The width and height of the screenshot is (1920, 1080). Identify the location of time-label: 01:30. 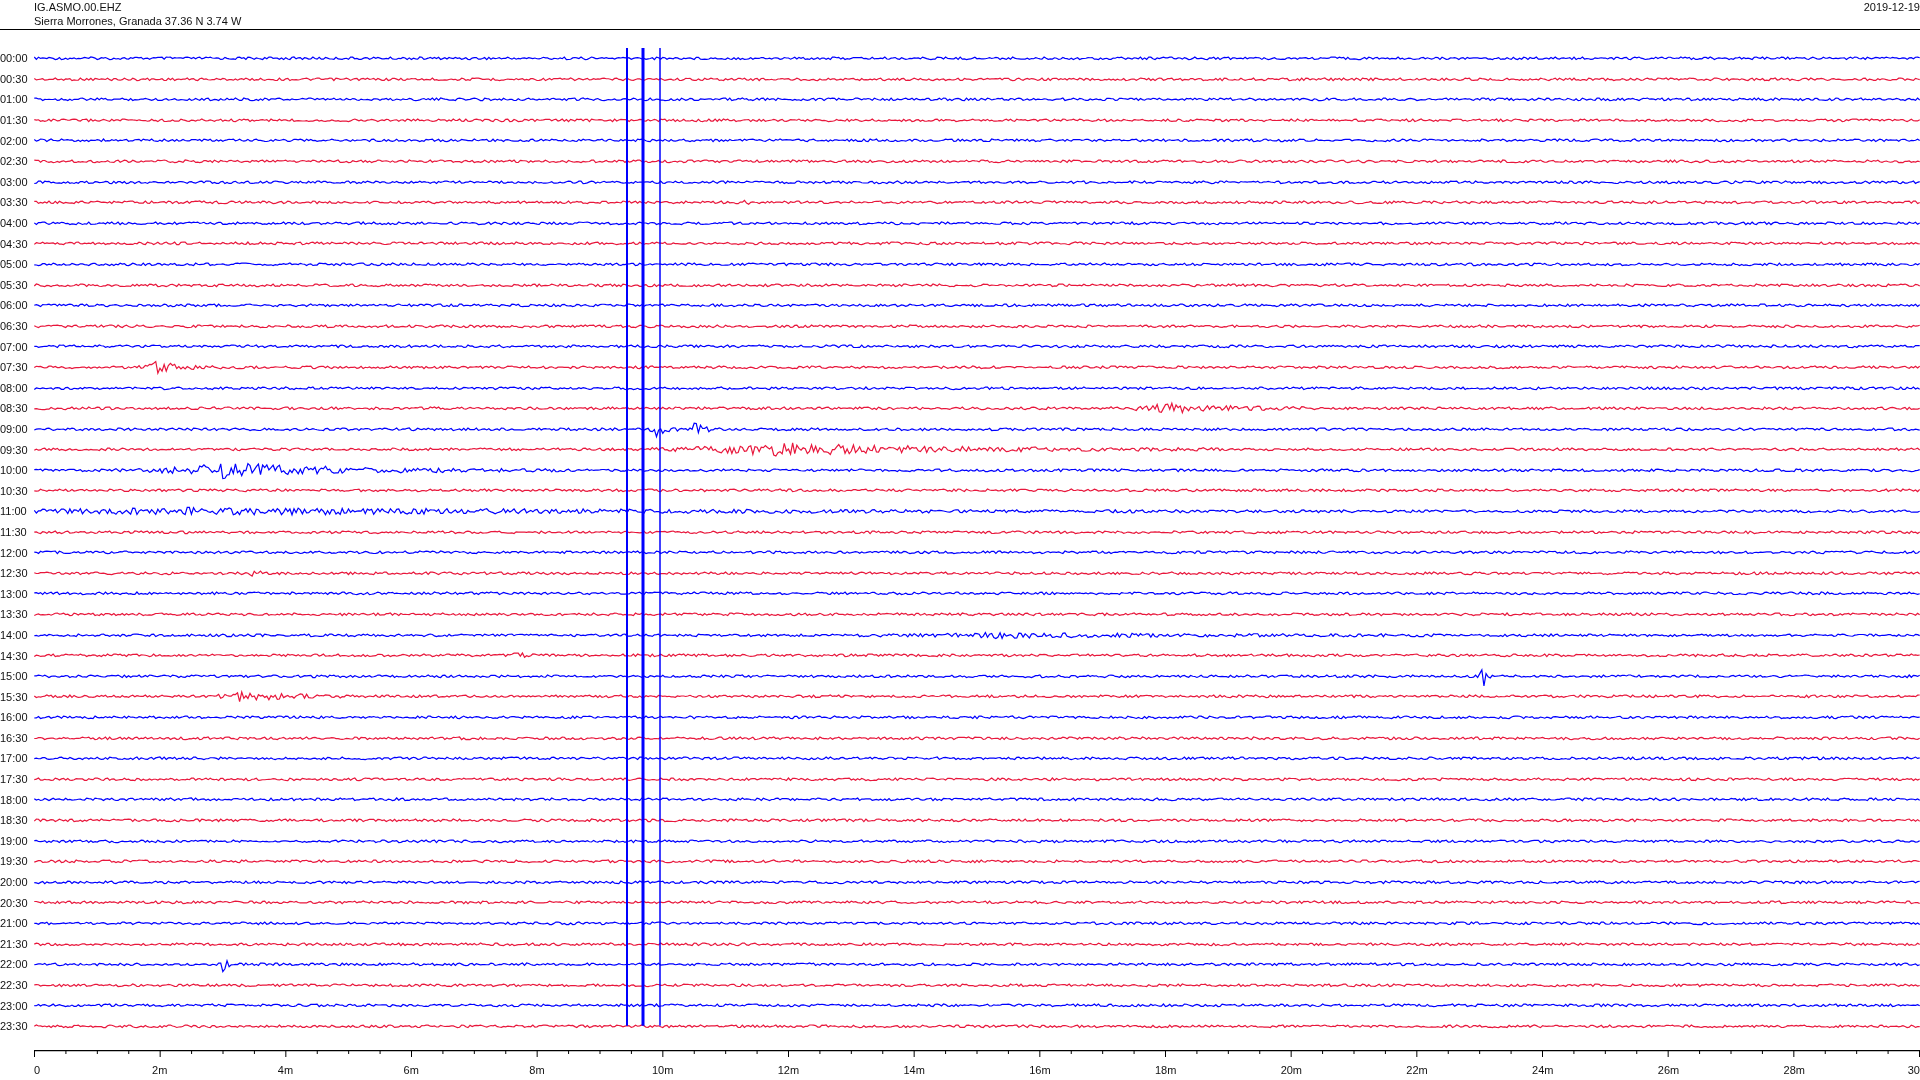
(14, 120).